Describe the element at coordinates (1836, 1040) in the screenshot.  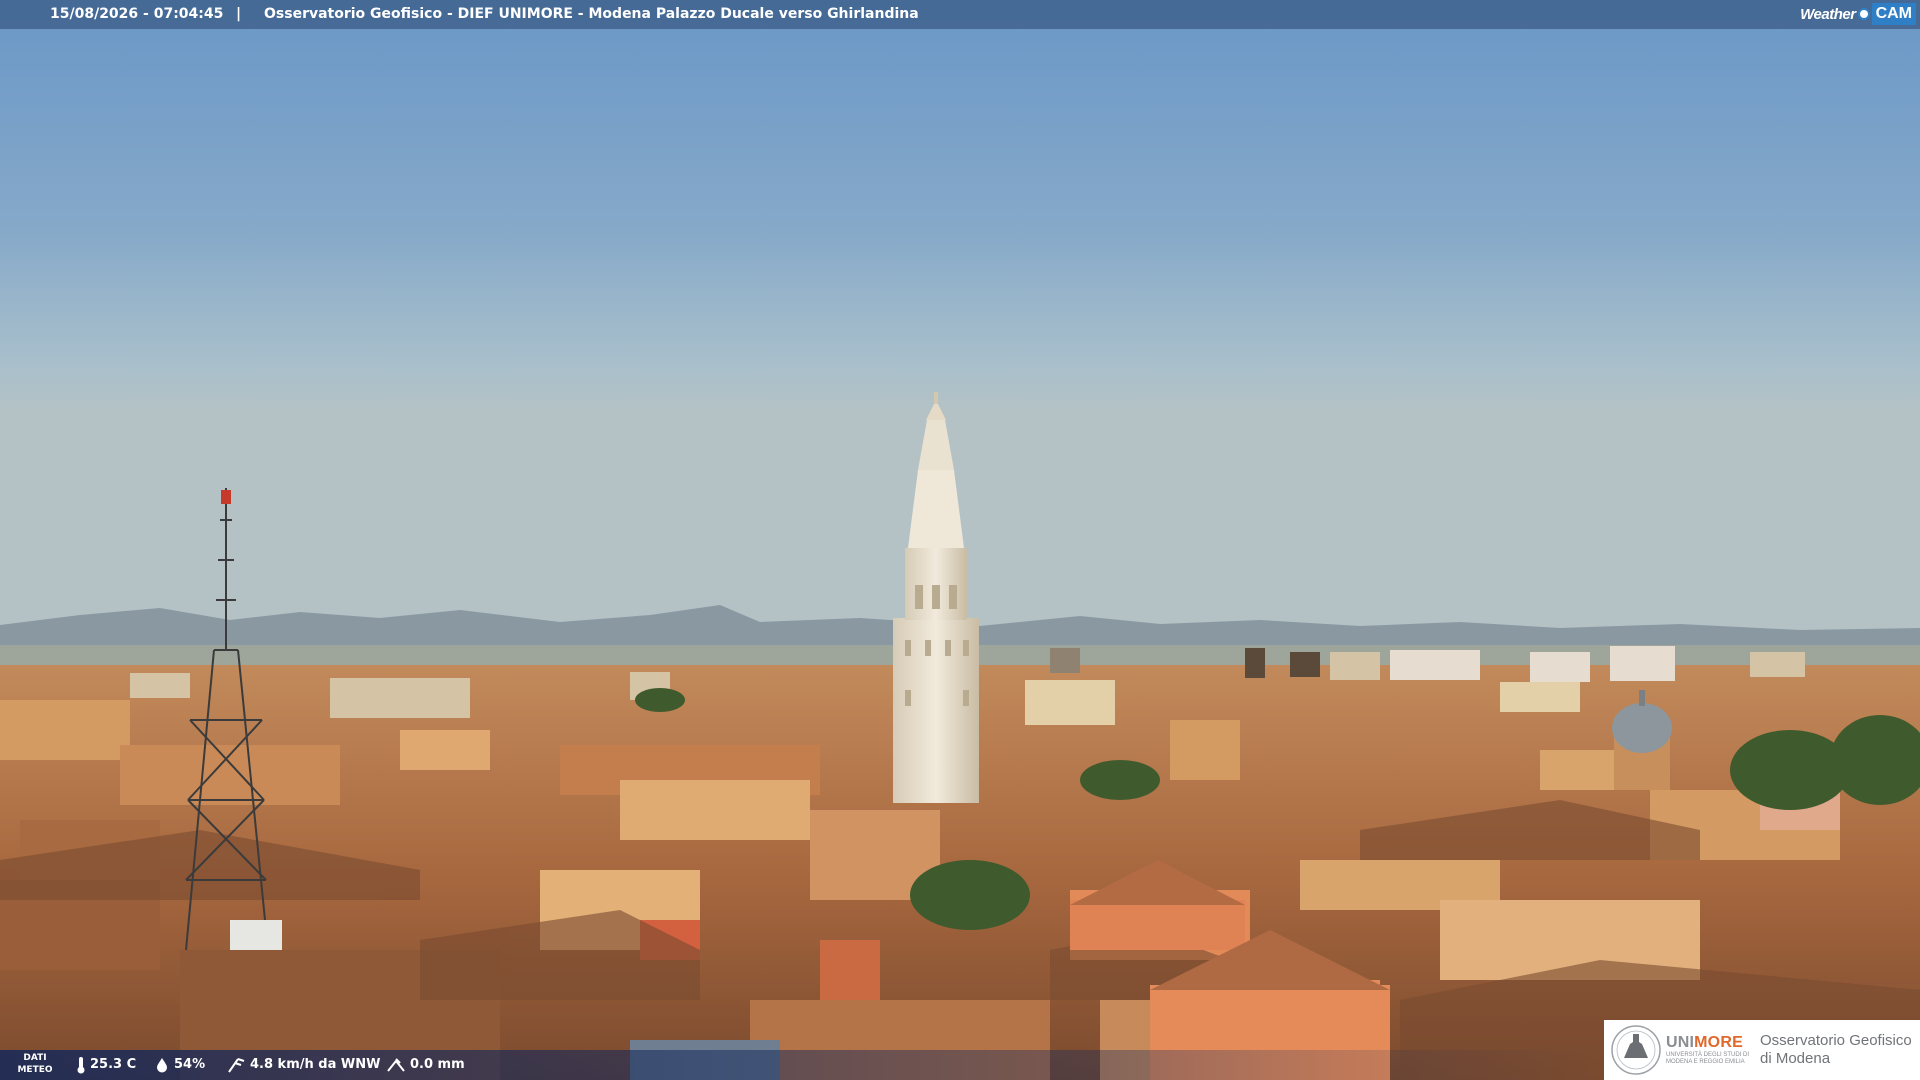
I see `observatory-name-line1: Osservatorio Geofisico` at that location.